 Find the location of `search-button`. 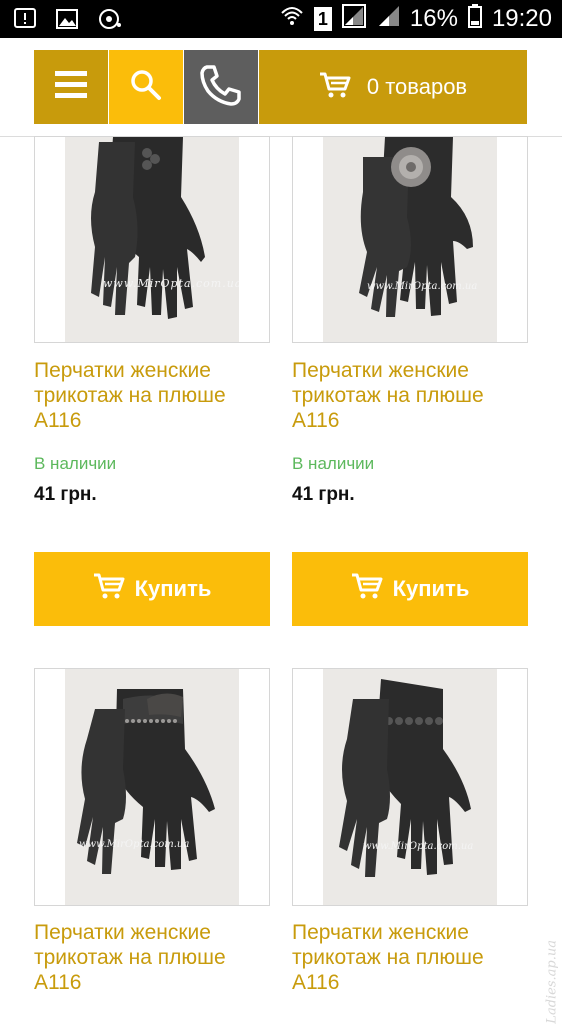

search-button is located at coordinates (146, 87).